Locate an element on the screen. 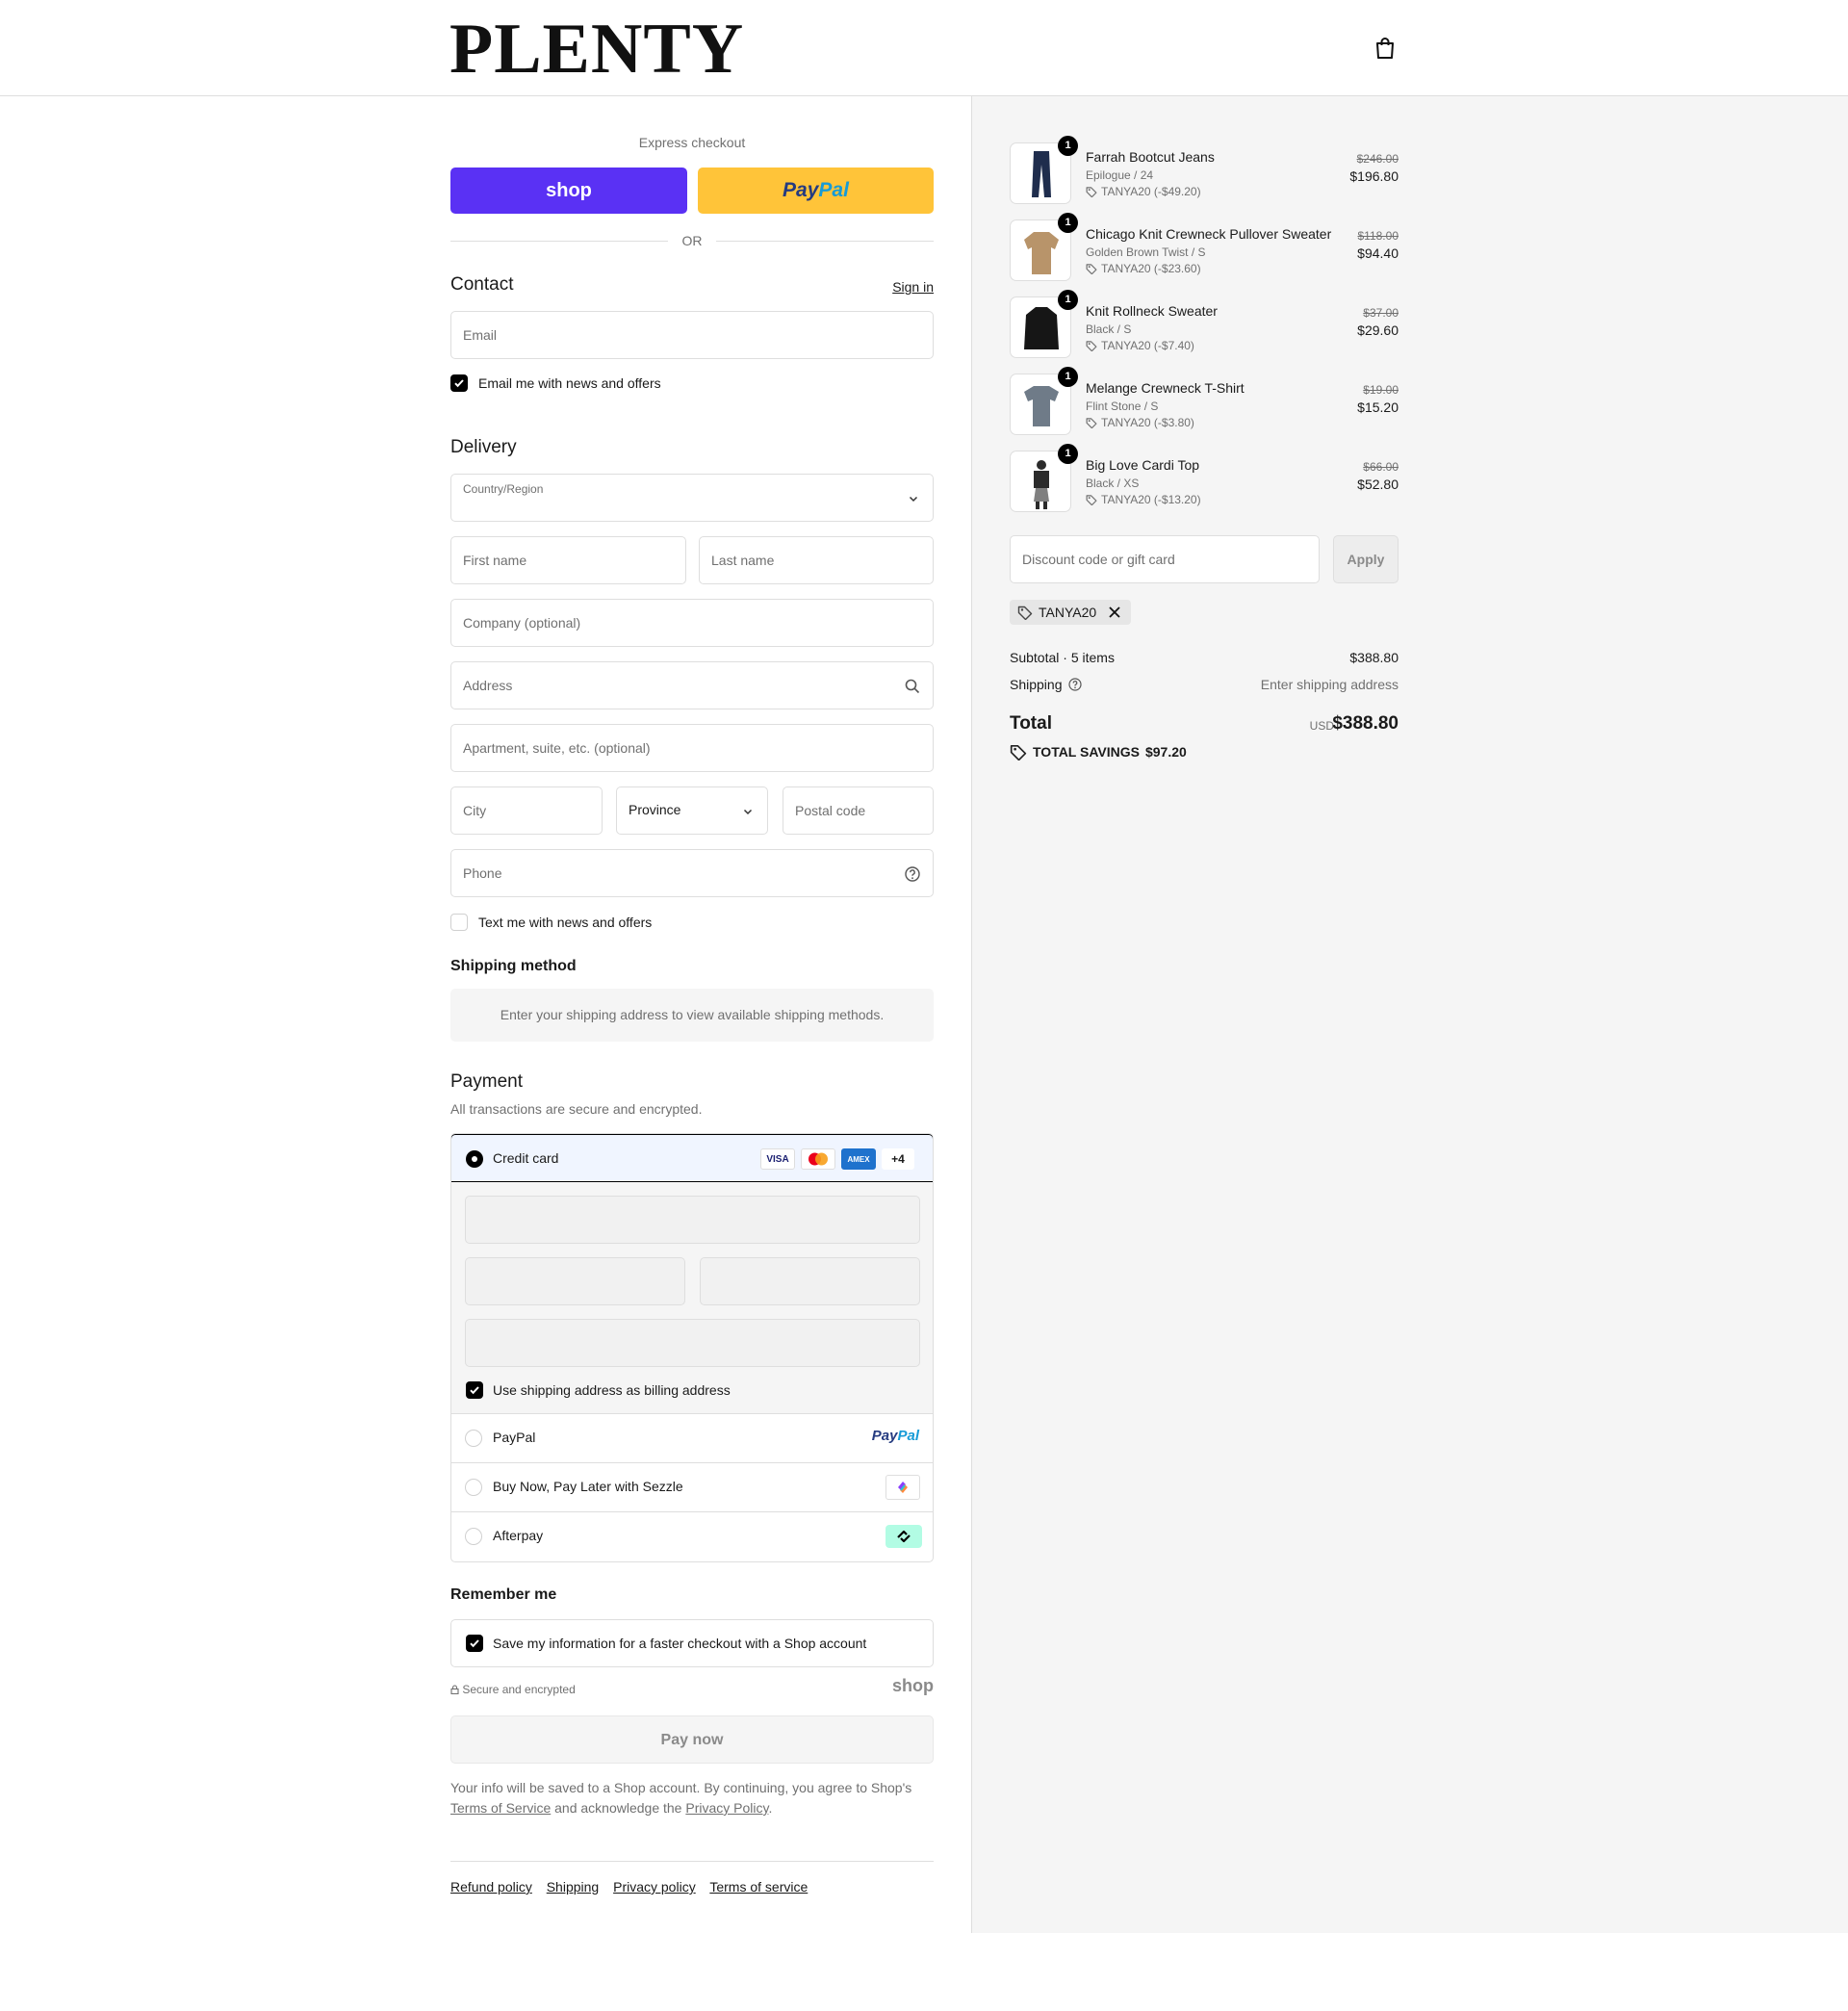 The width and height of the screenshot is (1848, 2011). city-field is located at coordinates (526, 810).